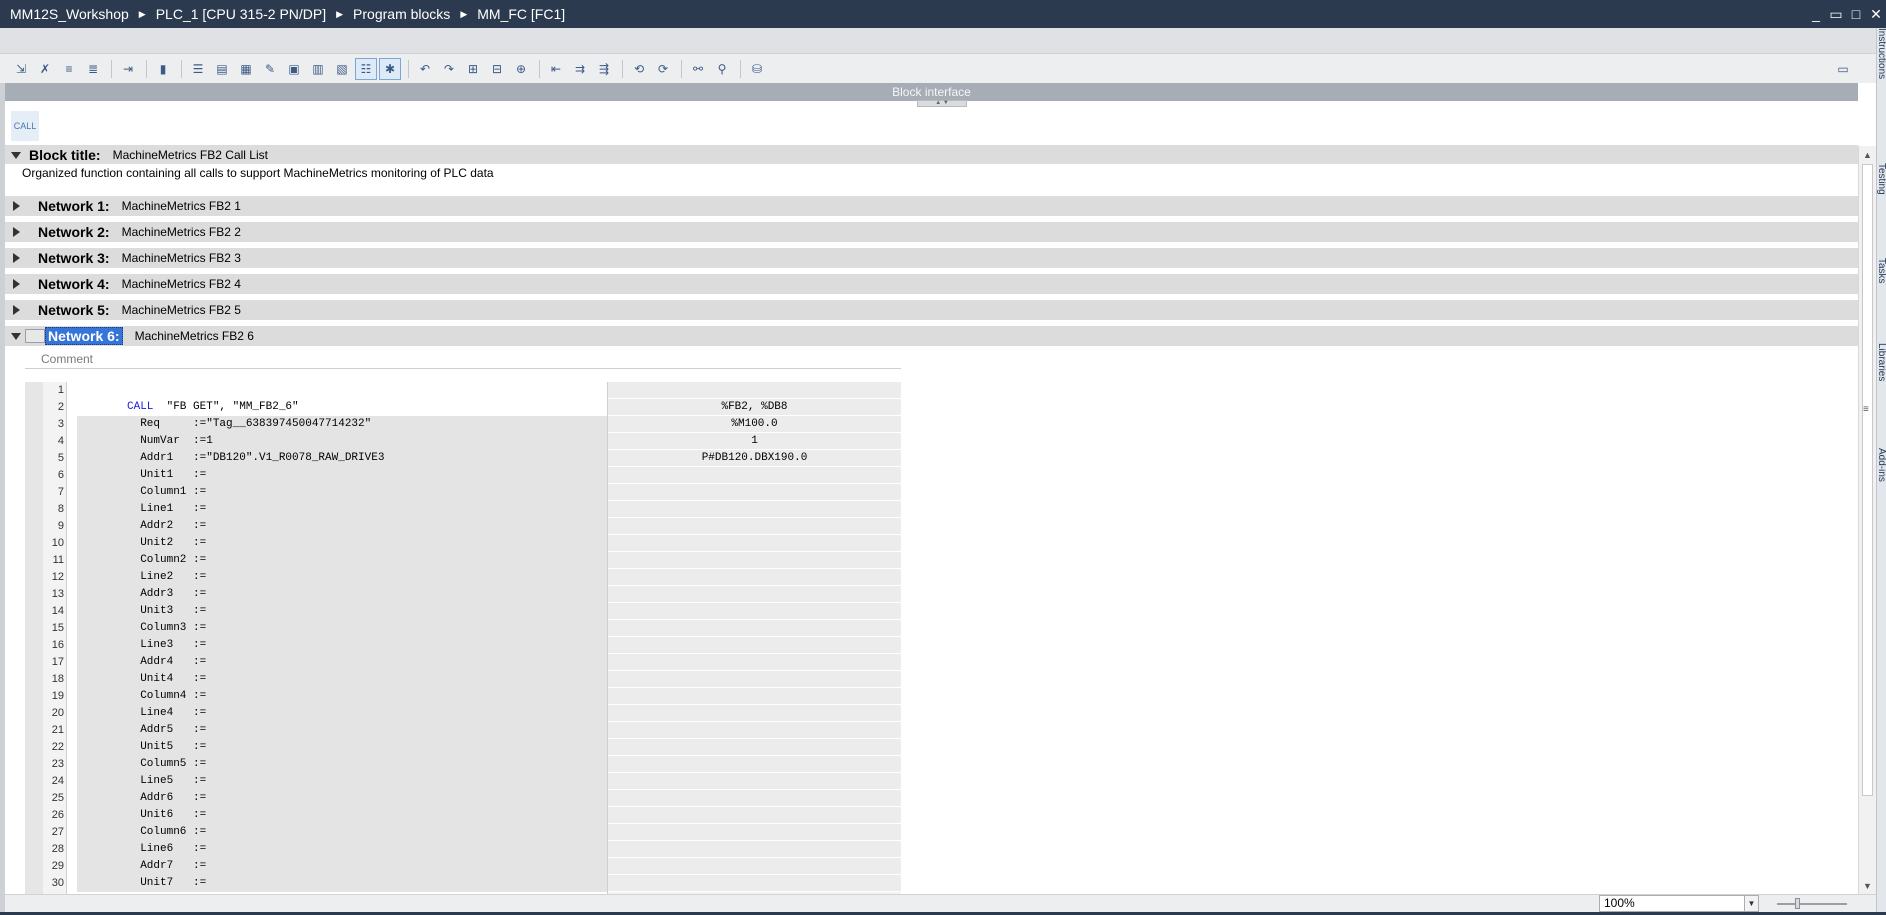 This screenshot has width=1886, height=915. I want to click on tab-libraries: Libraries, so click(1881, 393).